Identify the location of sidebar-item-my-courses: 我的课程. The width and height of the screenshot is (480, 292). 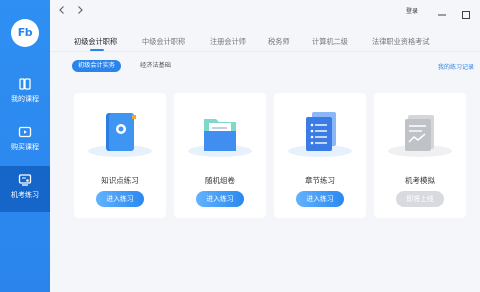
(25, 93).